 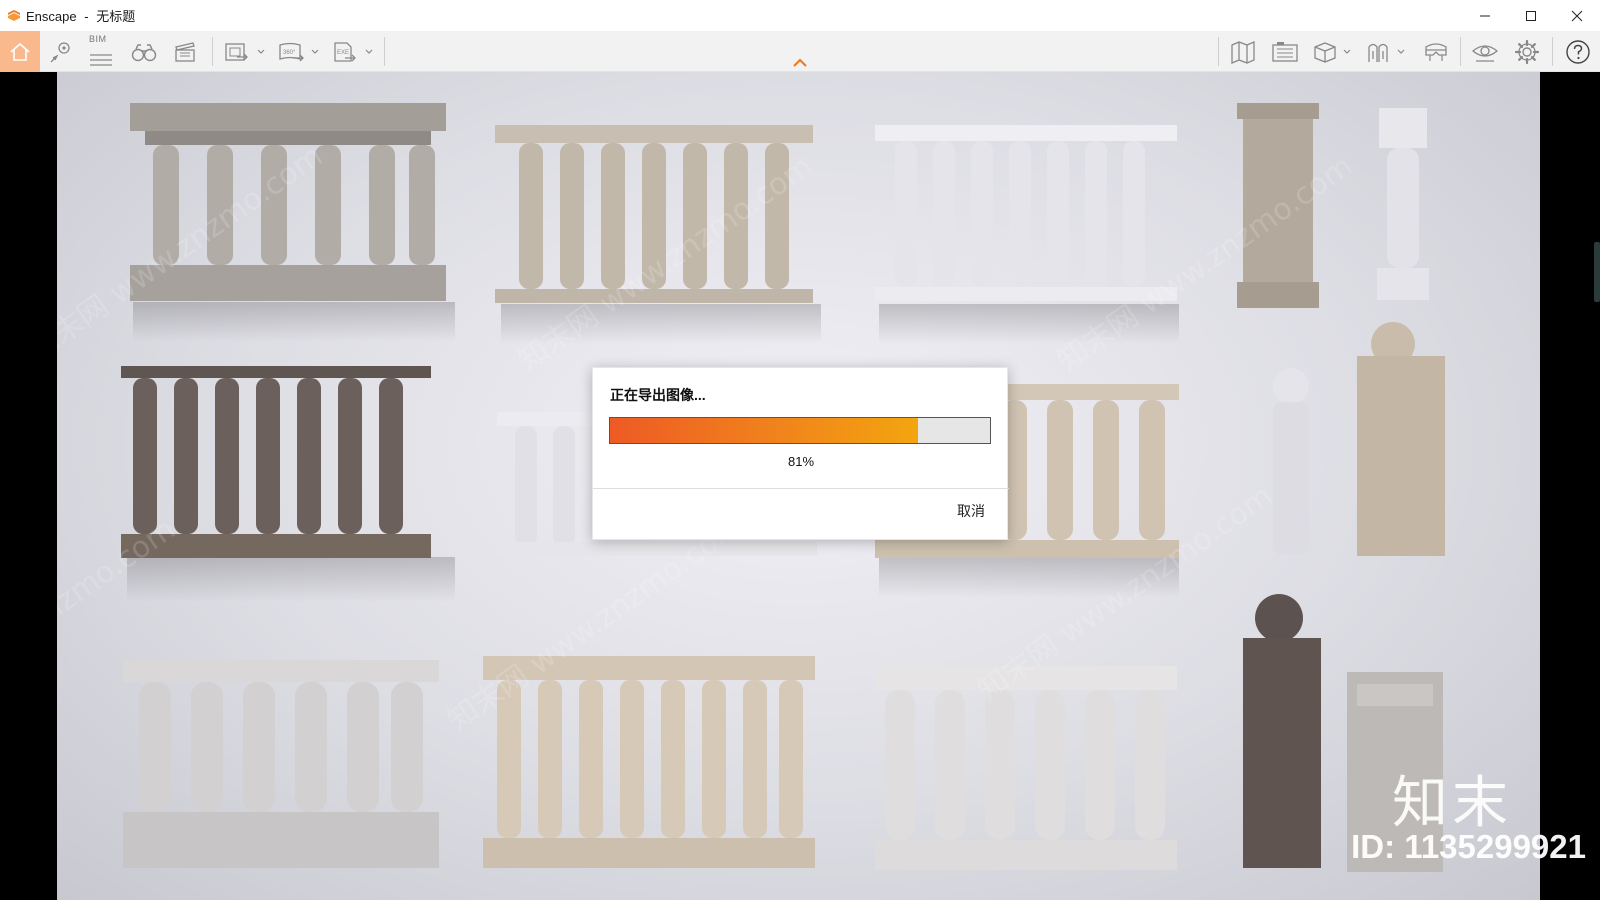 I want to click on baluster-single-white, so click(x=1403, y=204).